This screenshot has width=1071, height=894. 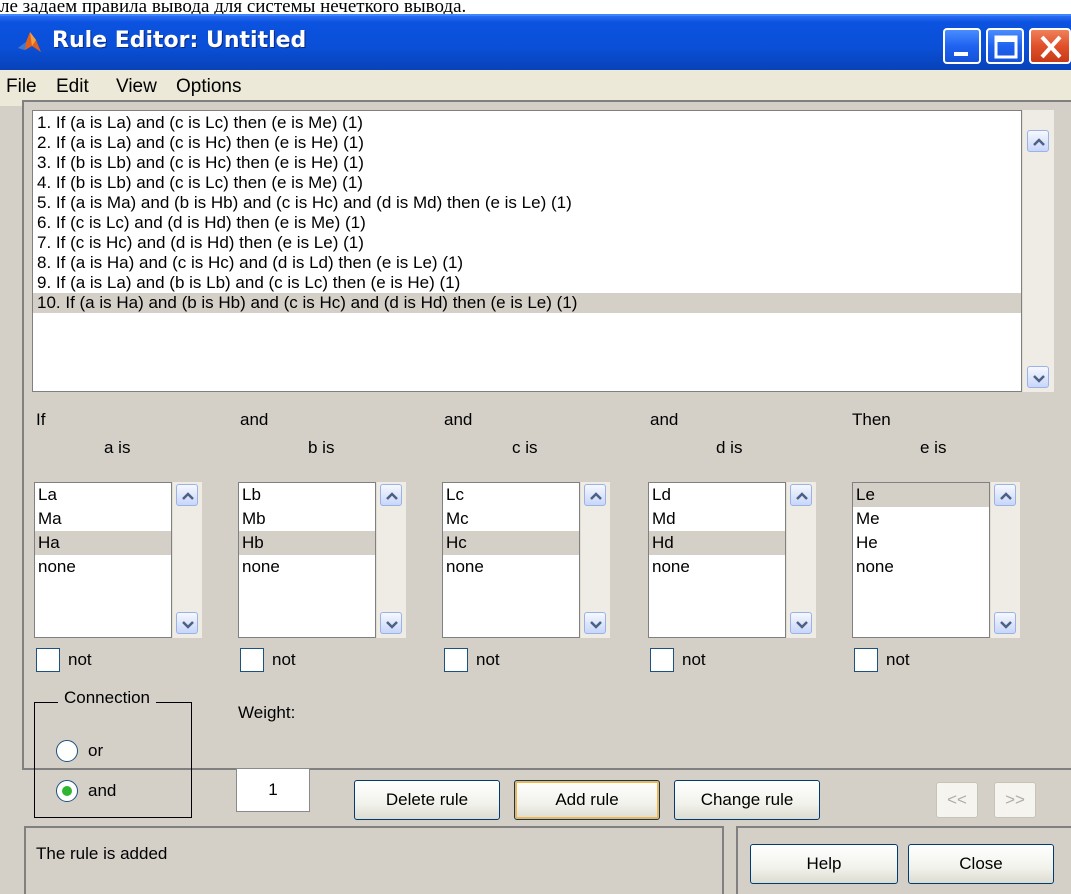 I want to click on option-item: Lc, so click(x=511, y=495).